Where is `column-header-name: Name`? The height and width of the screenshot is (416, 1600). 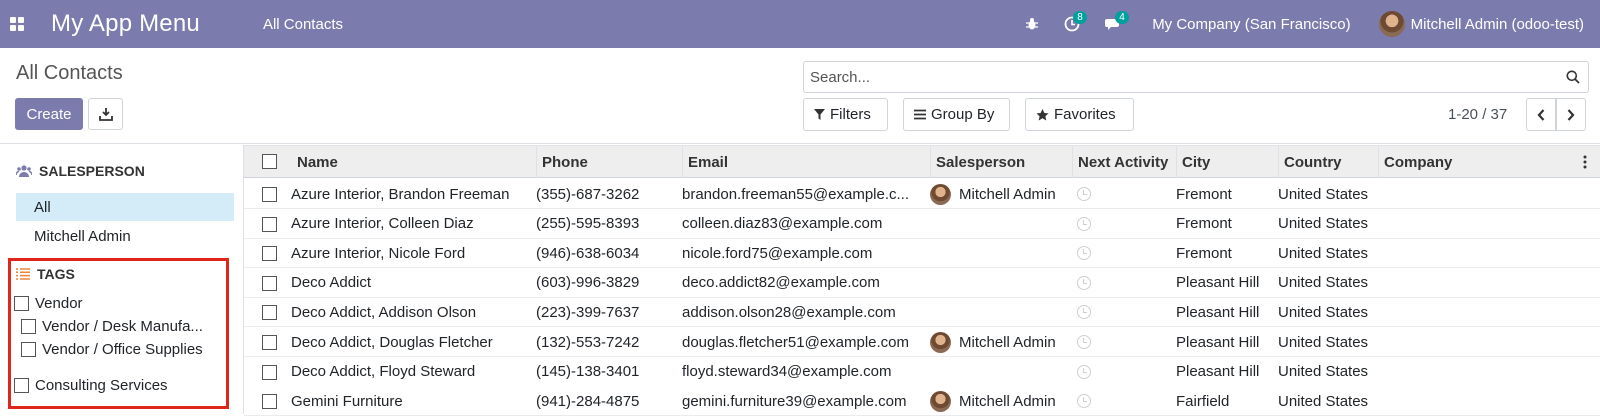
column-header-name: Name is located at coordinates (414, 162).